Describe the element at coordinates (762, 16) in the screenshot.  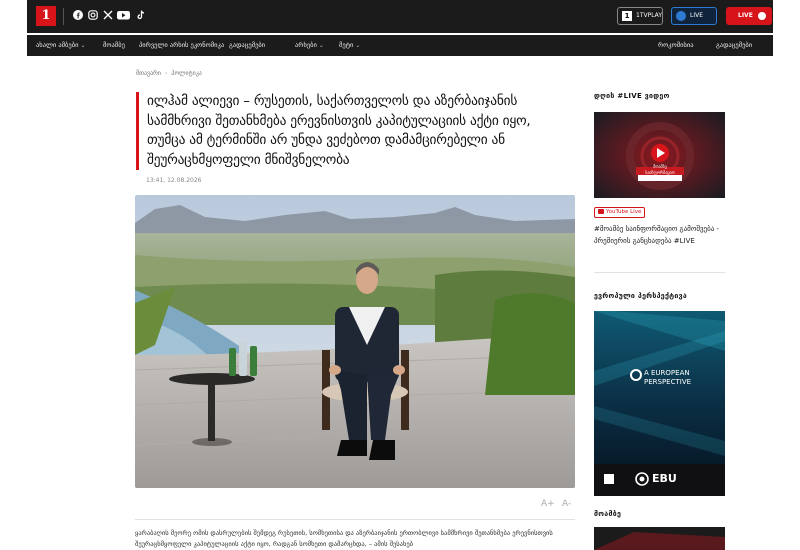
I see `play-circle-icon` at that location.